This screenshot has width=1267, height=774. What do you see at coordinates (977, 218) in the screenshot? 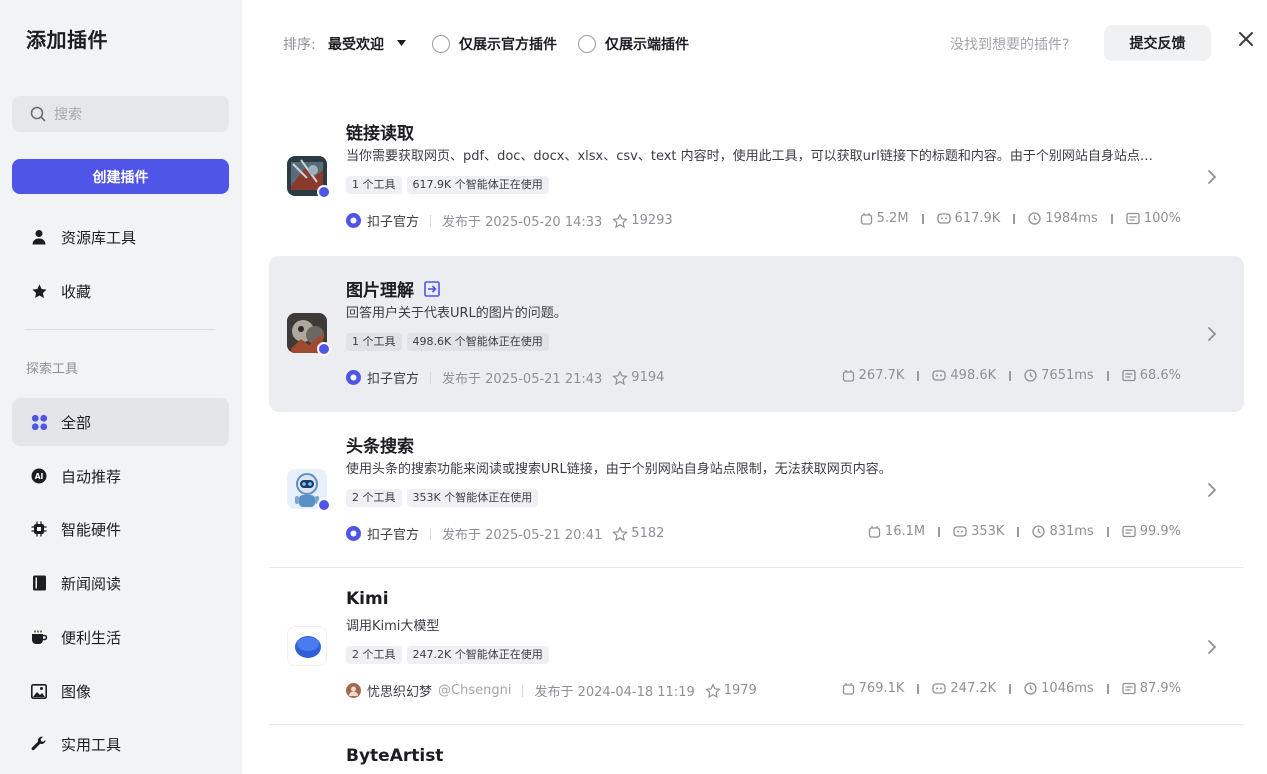
I see `bots-count: 617.9K` at bounding box center [977, 218].